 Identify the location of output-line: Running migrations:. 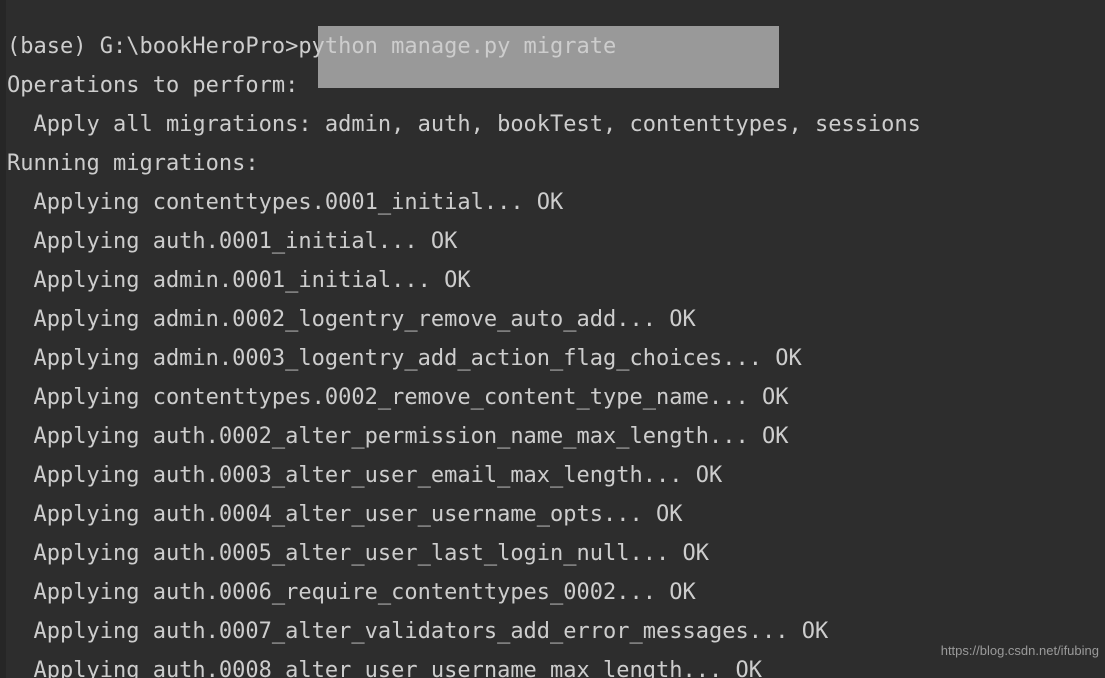
(133, 163).